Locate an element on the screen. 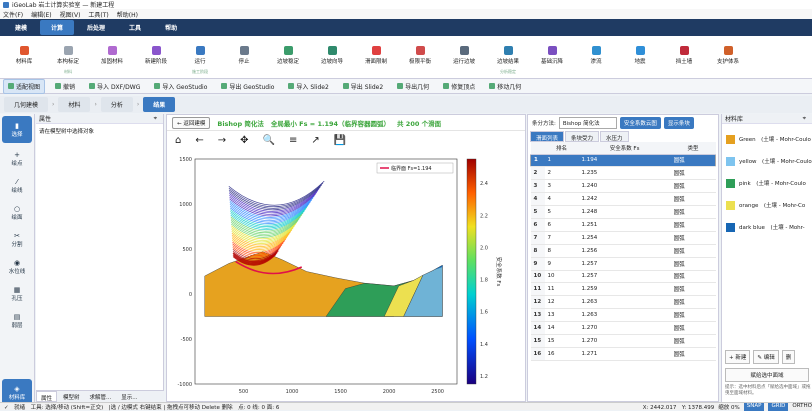 The width and height of the screenshot is (812, 411). material-item: yellow (土壤 - Mohr-Coulo is located at coordinates (767, 161).